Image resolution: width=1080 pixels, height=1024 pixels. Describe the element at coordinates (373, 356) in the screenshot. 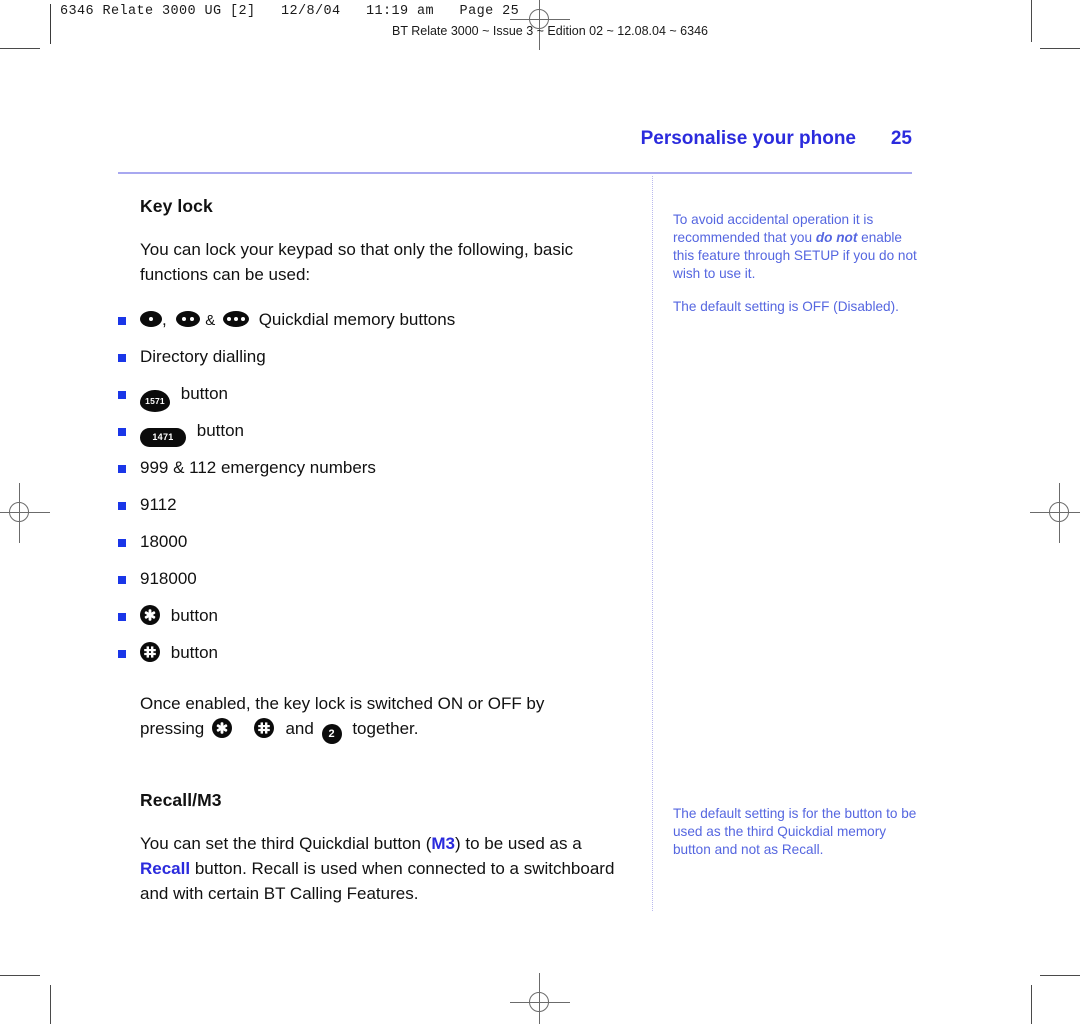

I see `list-item-directory-dialling: Directory dialling` at that location.